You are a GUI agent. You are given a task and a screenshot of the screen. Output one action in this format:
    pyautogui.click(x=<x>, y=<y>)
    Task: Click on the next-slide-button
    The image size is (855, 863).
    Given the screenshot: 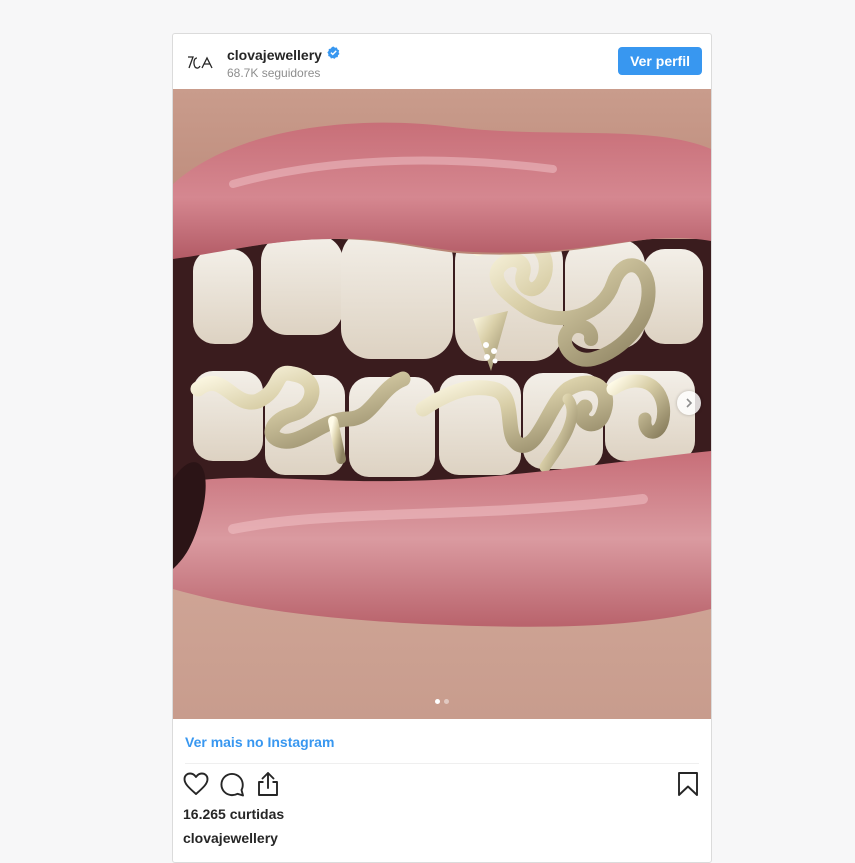 What is the action you would take?
    pyautogui.click(x=689, y=403)
    